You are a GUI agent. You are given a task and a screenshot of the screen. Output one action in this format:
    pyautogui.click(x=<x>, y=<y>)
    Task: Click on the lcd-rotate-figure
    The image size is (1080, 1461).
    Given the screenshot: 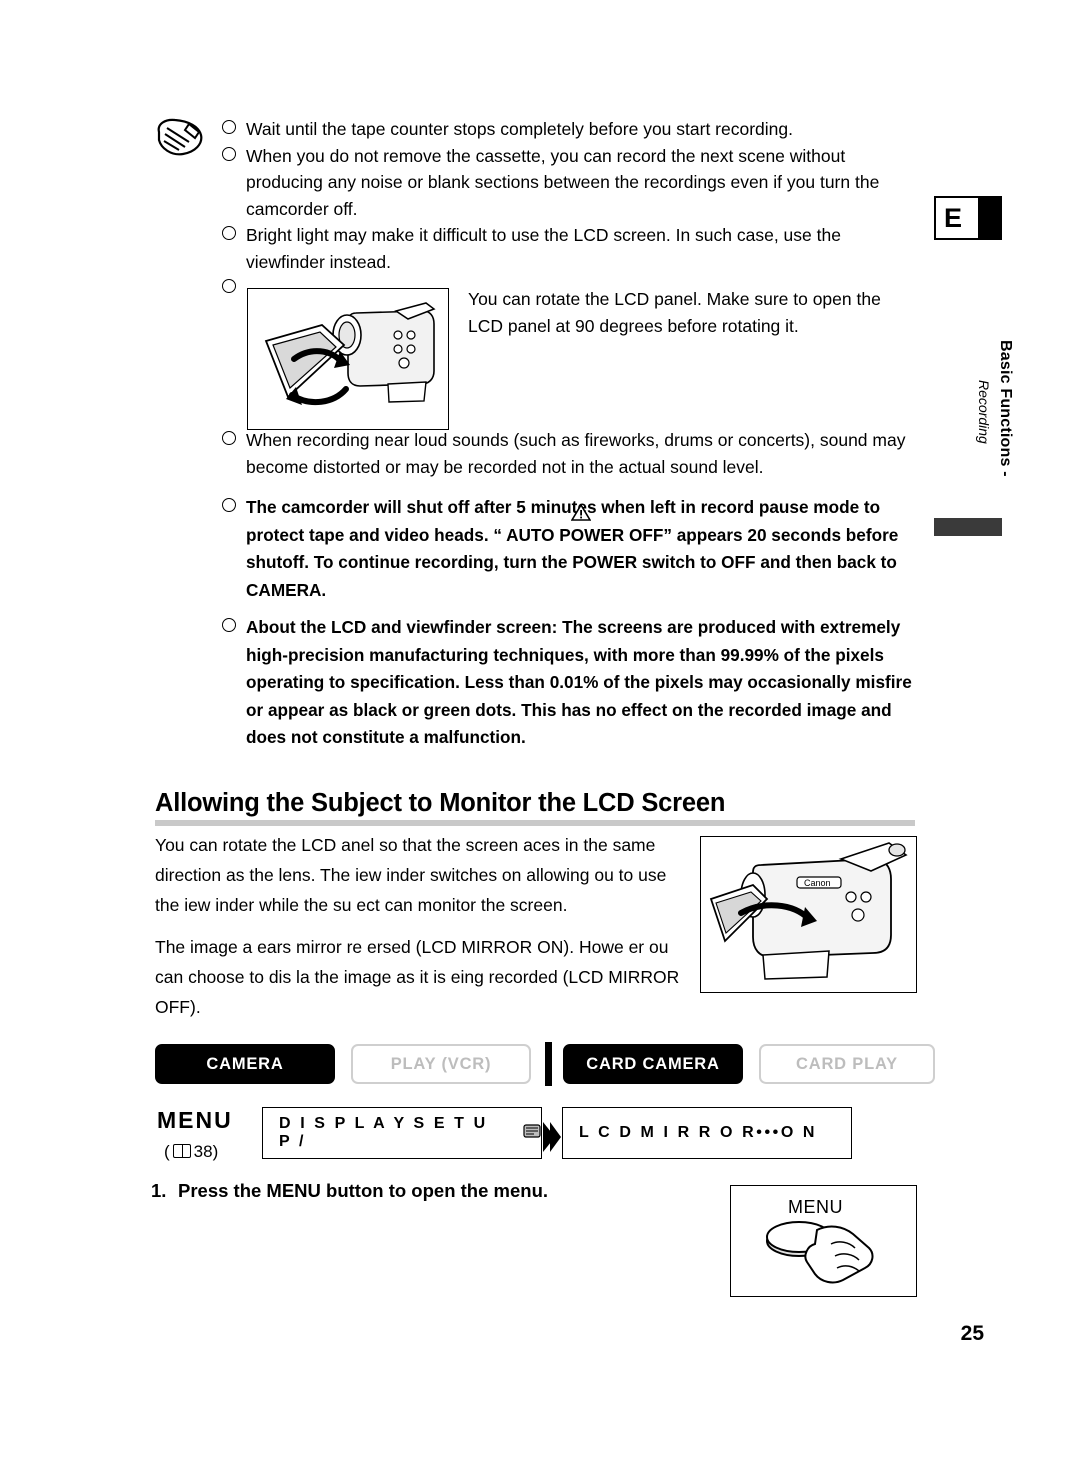 What is the action you would take?
    pyautogui.click(x=348, y=359)
    